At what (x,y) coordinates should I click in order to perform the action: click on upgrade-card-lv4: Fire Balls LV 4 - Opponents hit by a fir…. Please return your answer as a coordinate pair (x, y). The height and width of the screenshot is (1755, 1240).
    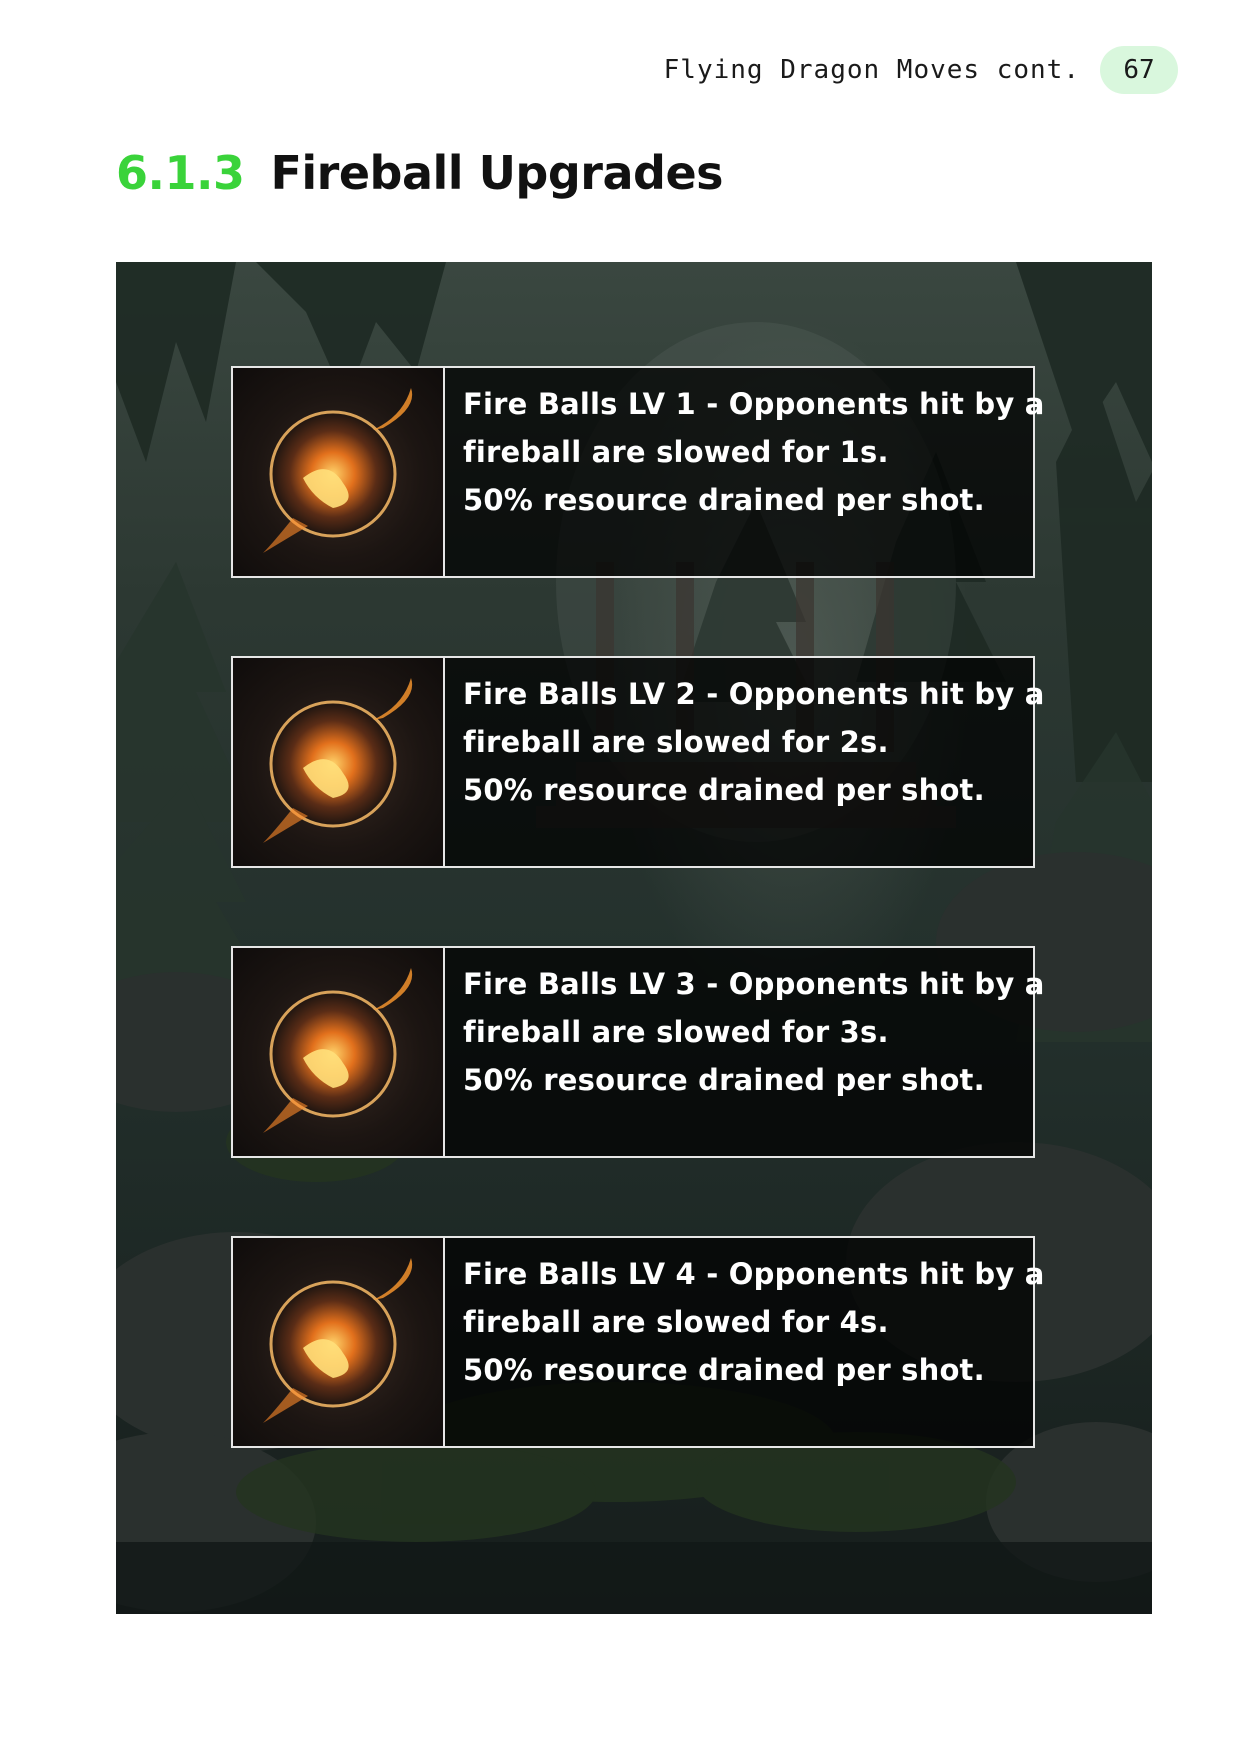
    Looking at the image, I should click on (637, 1342).